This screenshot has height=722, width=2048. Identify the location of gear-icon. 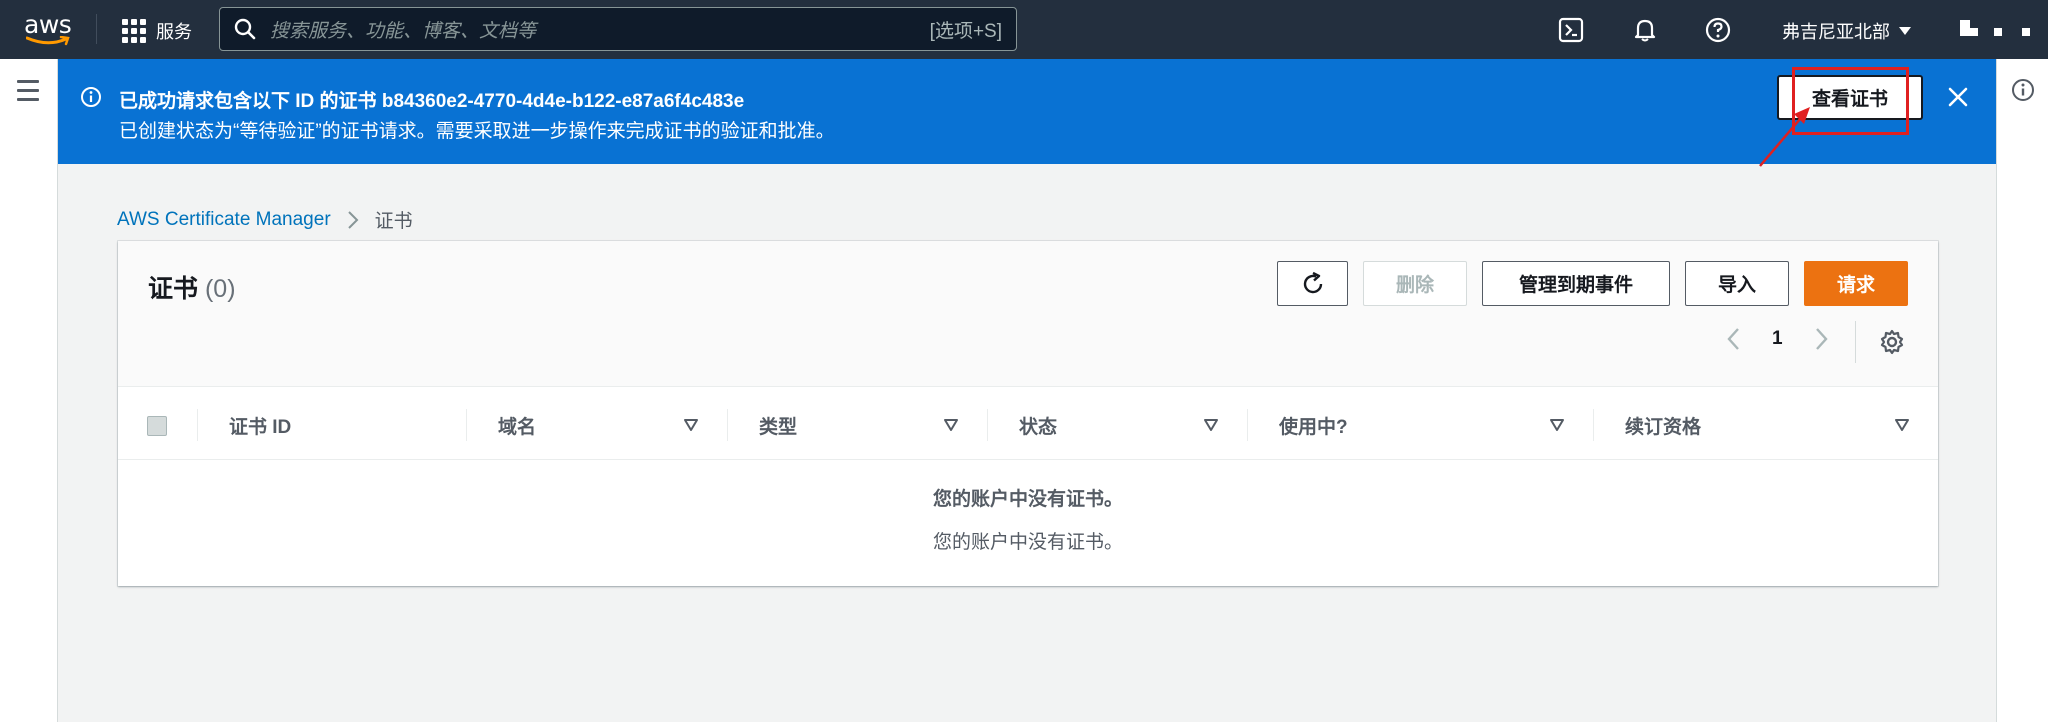
(1892, 342).